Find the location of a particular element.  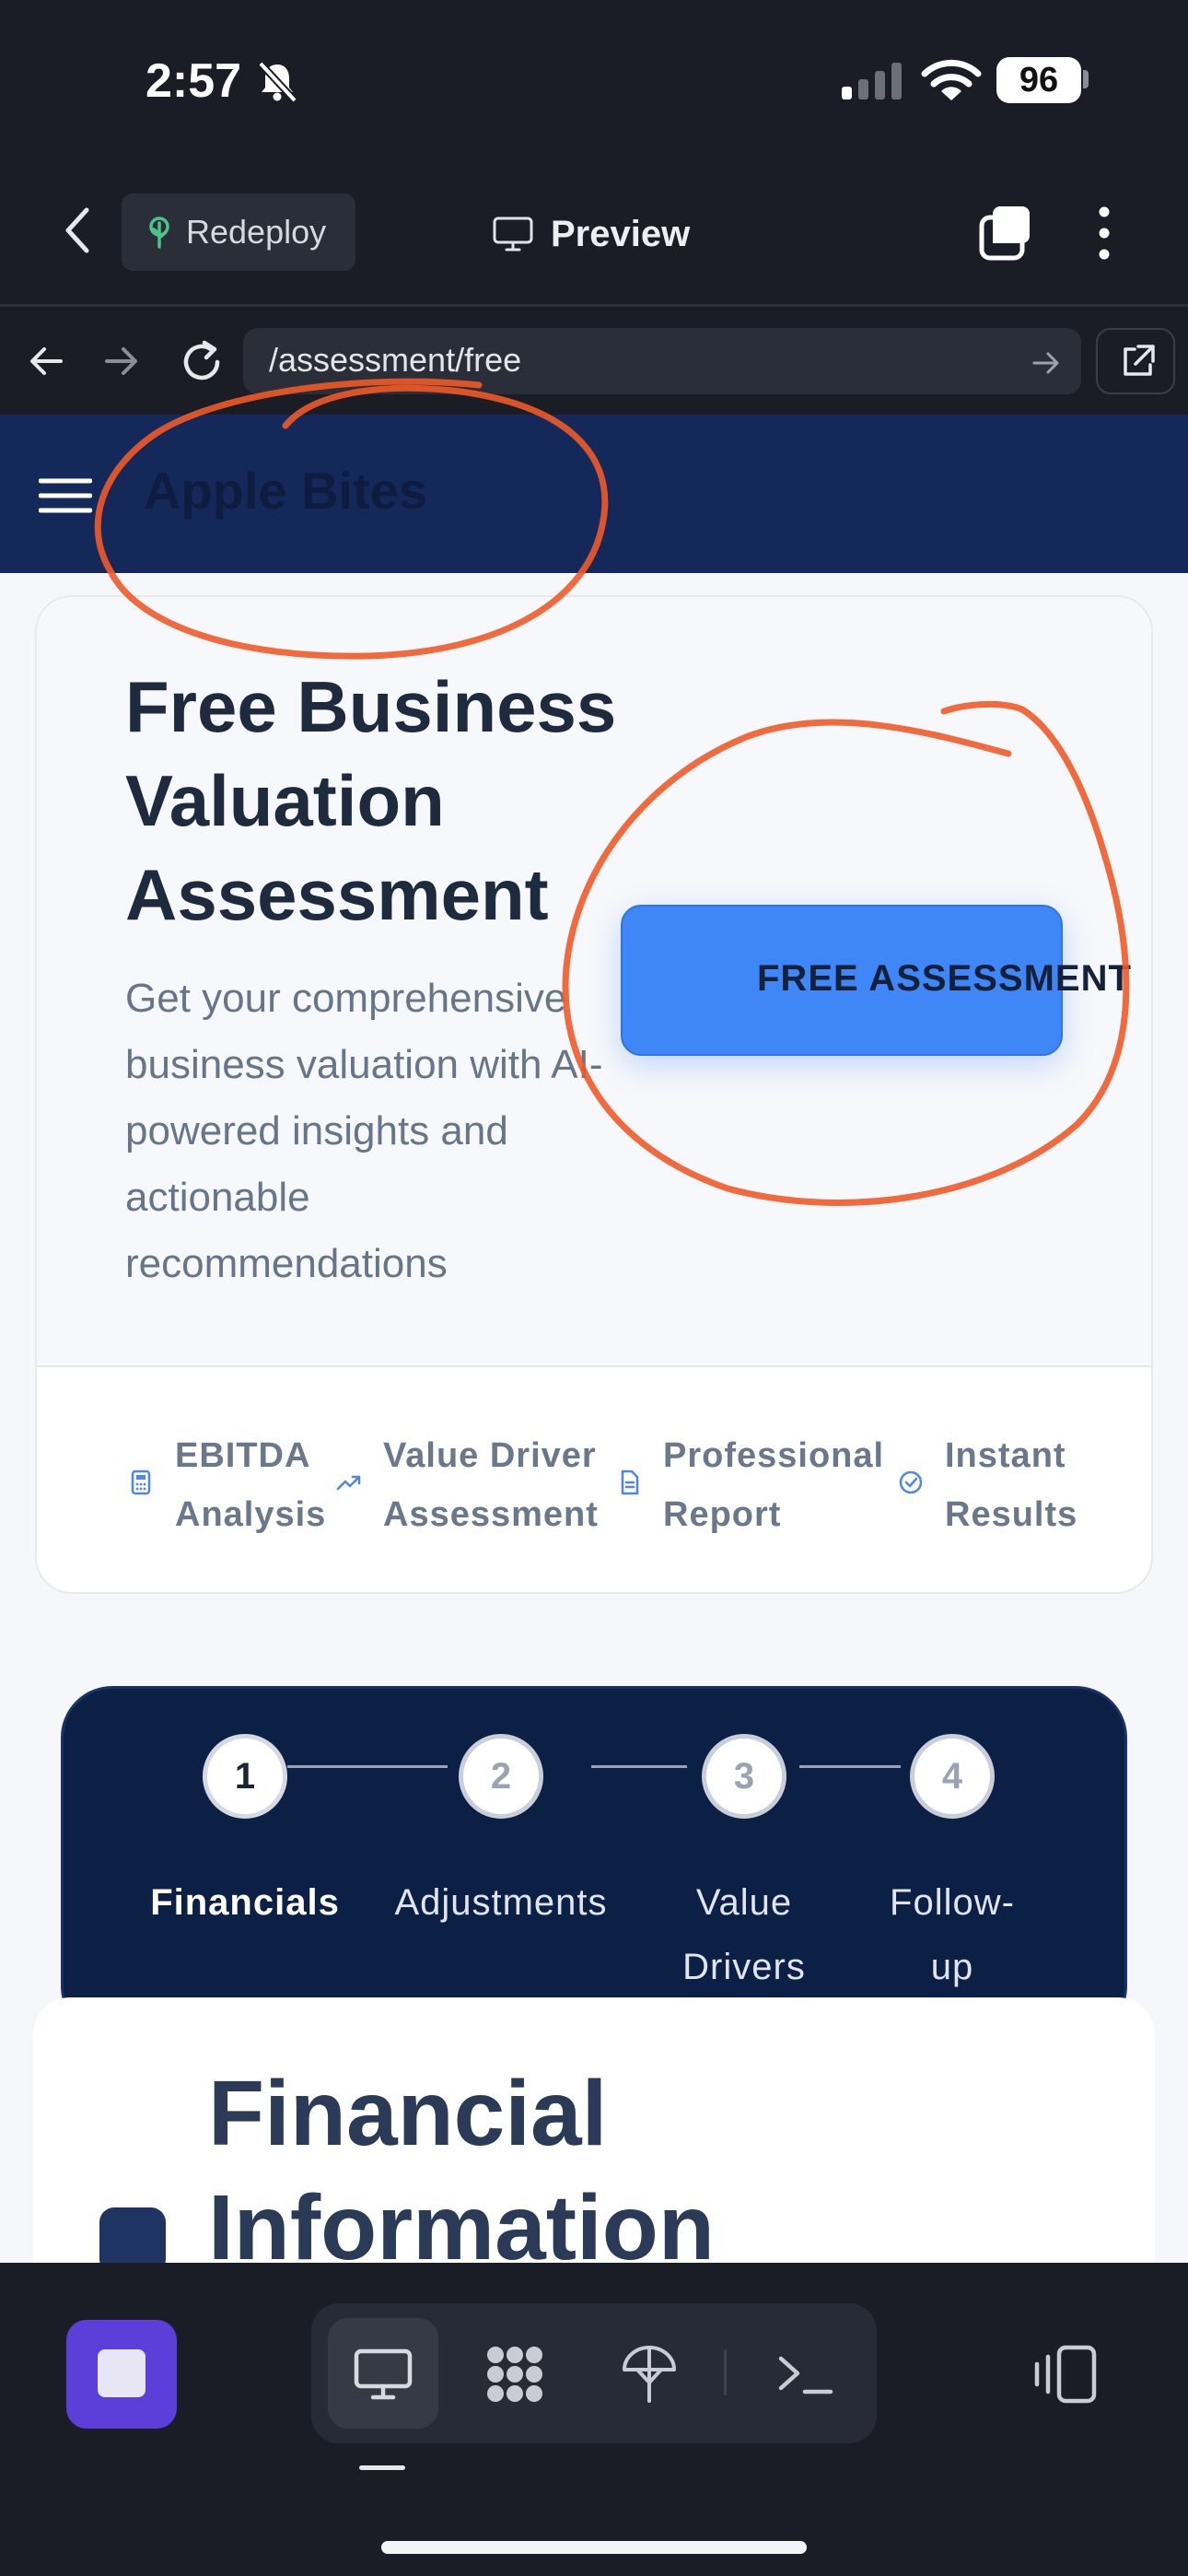

browser-forward-icon is located at coordinates (121, 361).